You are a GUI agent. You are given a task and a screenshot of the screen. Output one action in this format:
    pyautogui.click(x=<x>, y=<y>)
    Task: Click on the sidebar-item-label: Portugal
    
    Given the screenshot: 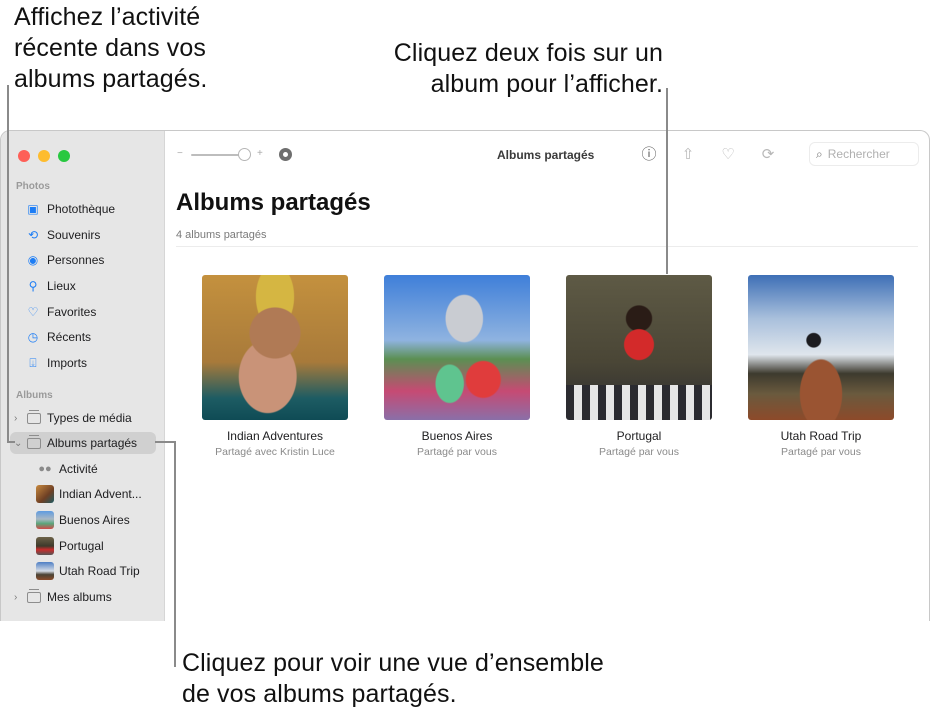 What is the action you would take?
    pyautogui.click(x=81, y=546)
    